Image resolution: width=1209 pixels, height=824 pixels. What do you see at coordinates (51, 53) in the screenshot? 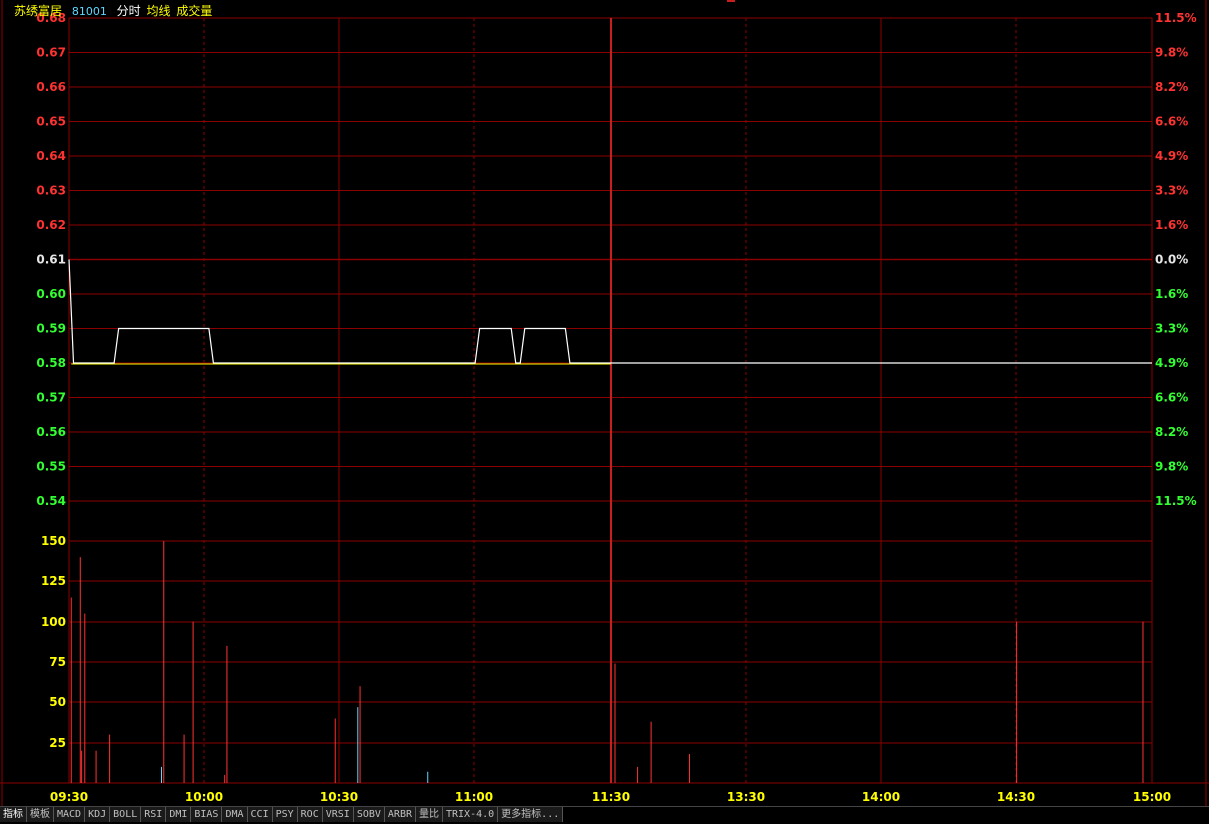
I see `price-tick-label: 0.67` at bounding box center [51, 53].